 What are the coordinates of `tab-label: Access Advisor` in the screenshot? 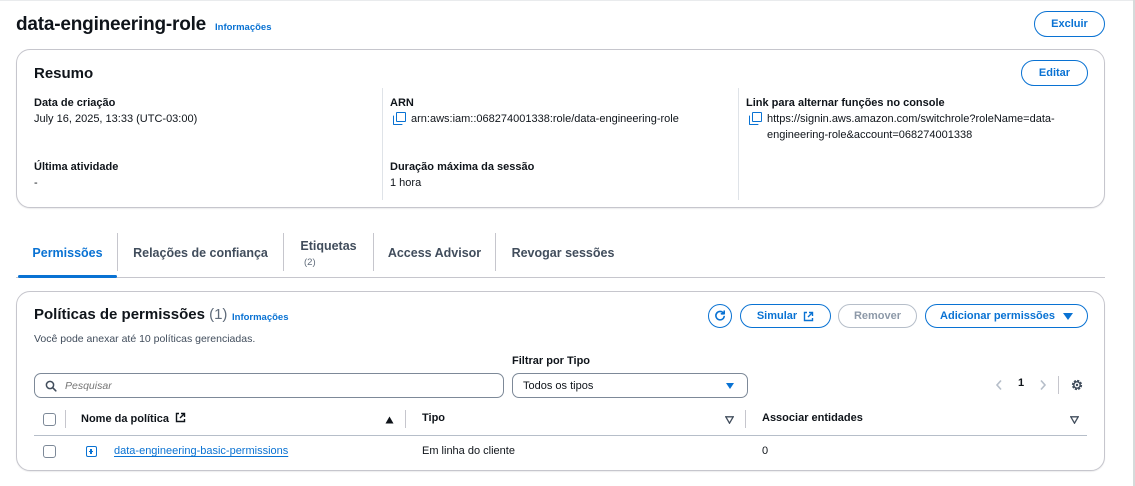 It's located at (434, 253).